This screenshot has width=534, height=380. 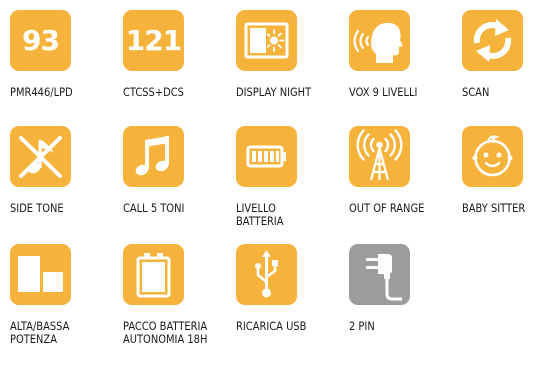 What do you see at coordinates (37, 208) in the screenshot?
I see `feature-label: SIDE TONE` at bounding box center [37, 208].